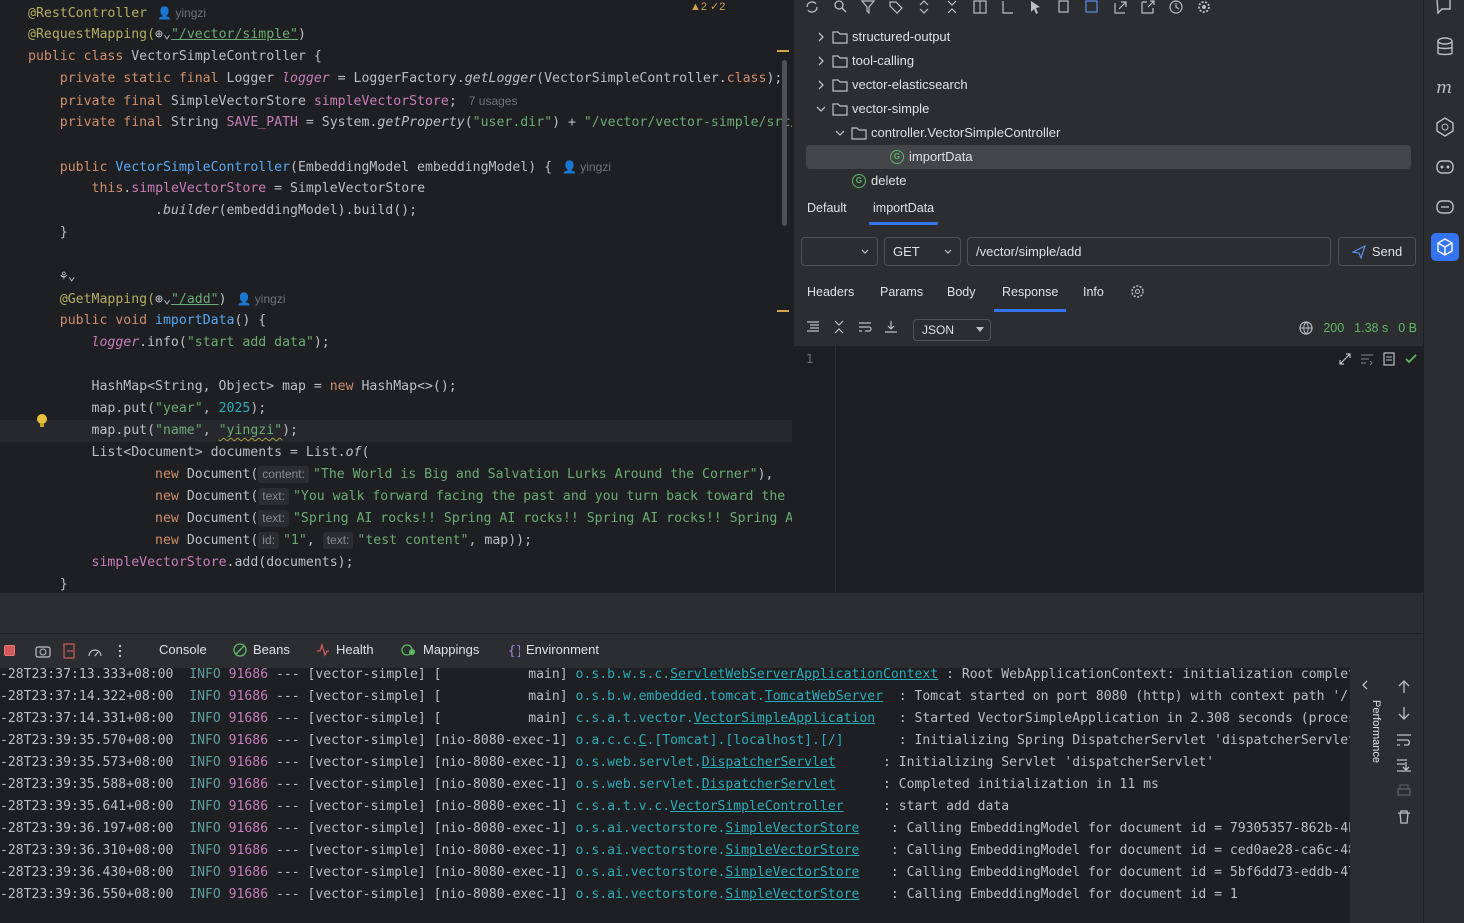 This screenshot has width=1464, height=923. I want to click on arrow-up-icon, so click(1404, 687).